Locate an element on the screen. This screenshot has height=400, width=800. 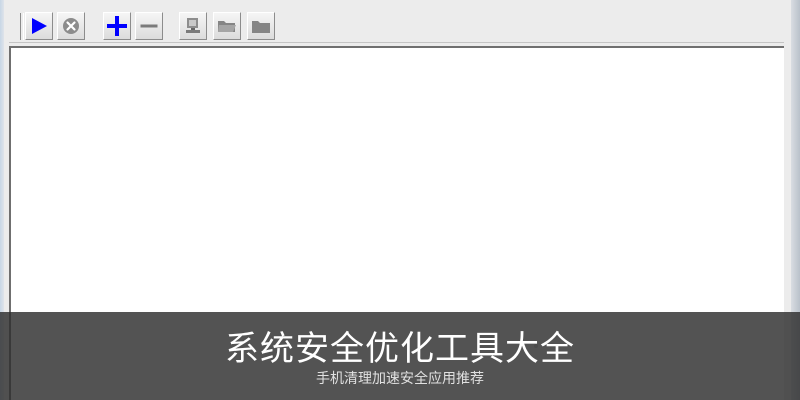
plus-icon is located at coordinates (117, 26).